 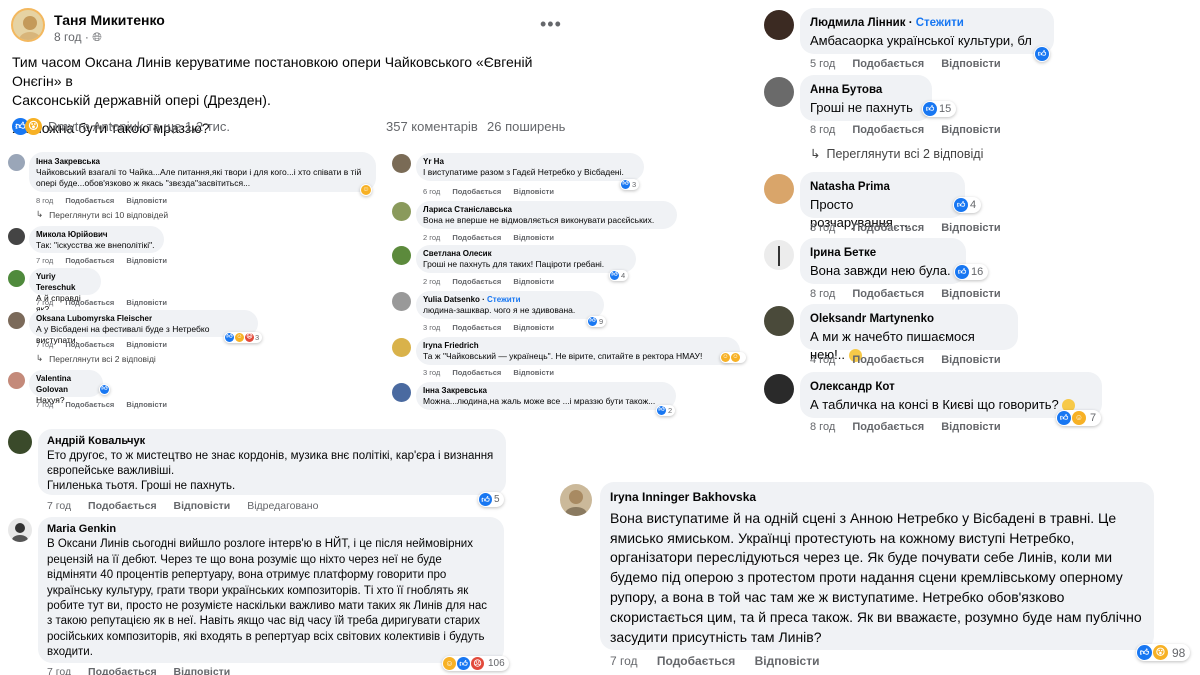 What do you see at coordinates (78, 37) in the screenshot?
I see `post-time: 8 год · 🌐︎` at bounding box center [78, 37].